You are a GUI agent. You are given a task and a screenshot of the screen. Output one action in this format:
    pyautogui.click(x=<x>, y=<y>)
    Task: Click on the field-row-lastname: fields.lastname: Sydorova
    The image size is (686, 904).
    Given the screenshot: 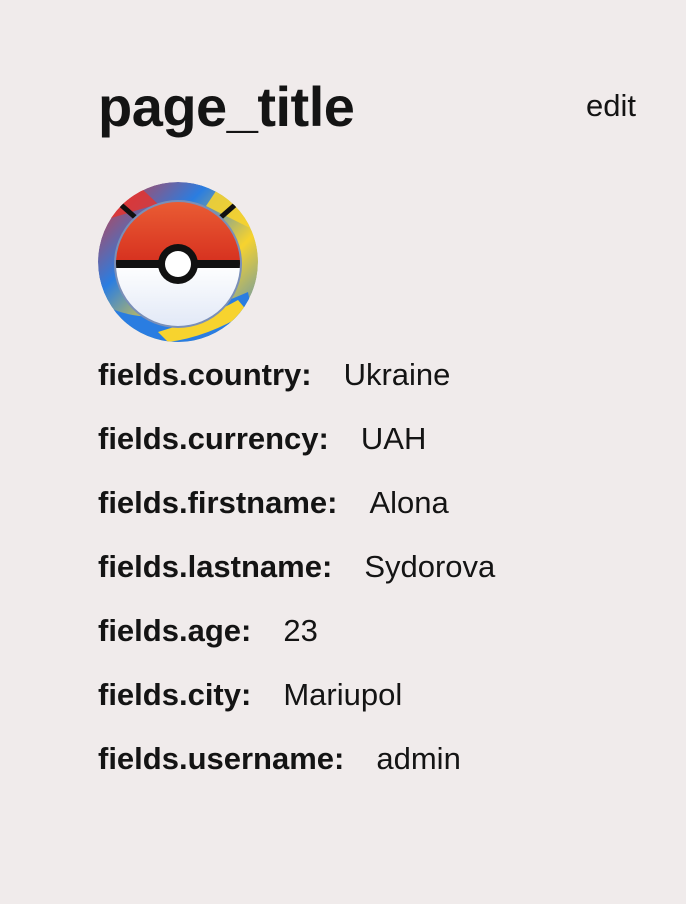 What is the action you would take?
    pyautogui.click(x=378, y=567)
    